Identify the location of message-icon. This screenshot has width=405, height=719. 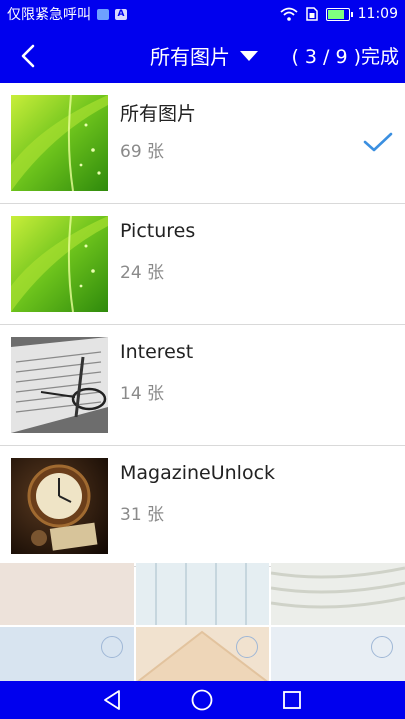
(103, 14).